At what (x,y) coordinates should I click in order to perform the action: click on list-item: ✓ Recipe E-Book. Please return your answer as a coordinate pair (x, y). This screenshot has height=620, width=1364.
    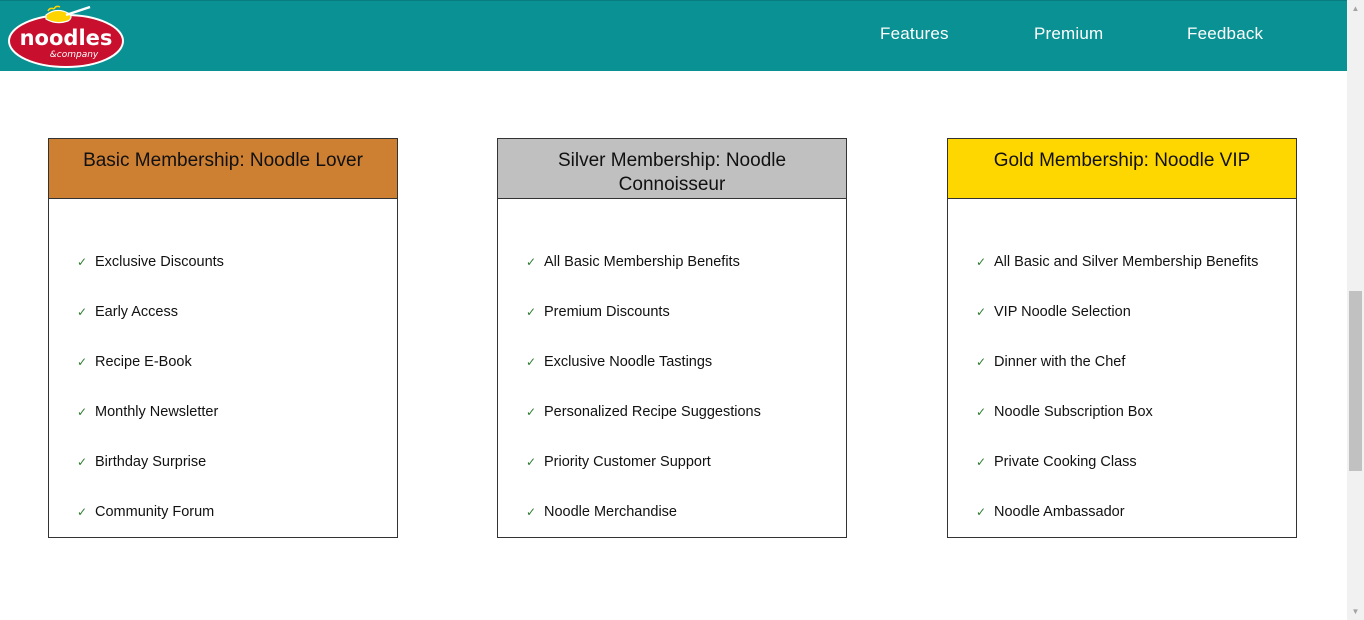
    Looking at the image, I should click on (150, 378).